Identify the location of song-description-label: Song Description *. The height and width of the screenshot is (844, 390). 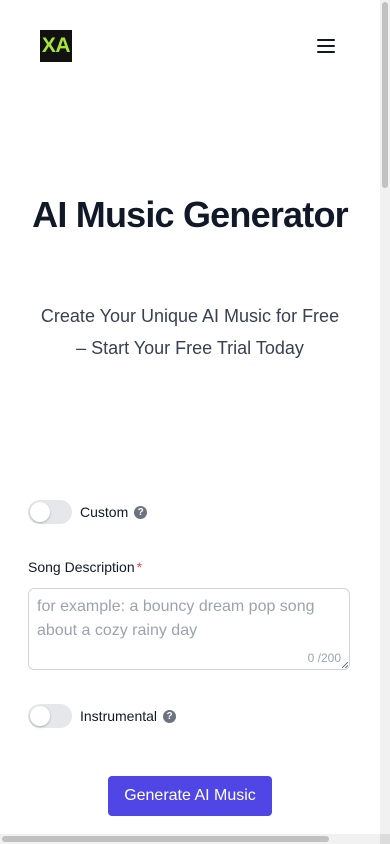
(85, 567).